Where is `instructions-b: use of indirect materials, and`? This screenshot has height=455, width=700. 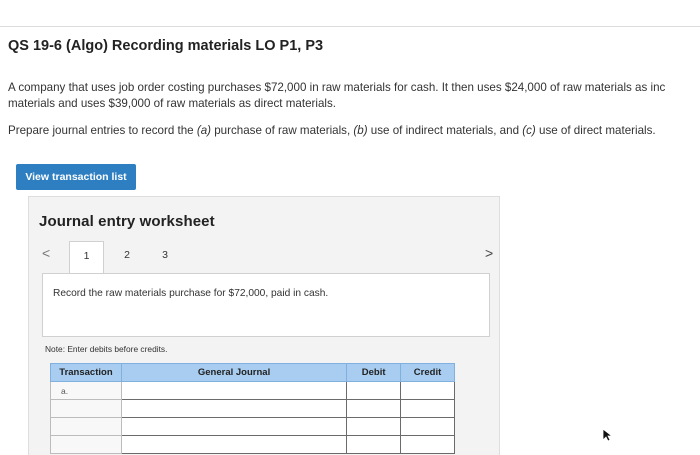
instructions-b: use of indirect materials, and is located at coordinates (445, 130).